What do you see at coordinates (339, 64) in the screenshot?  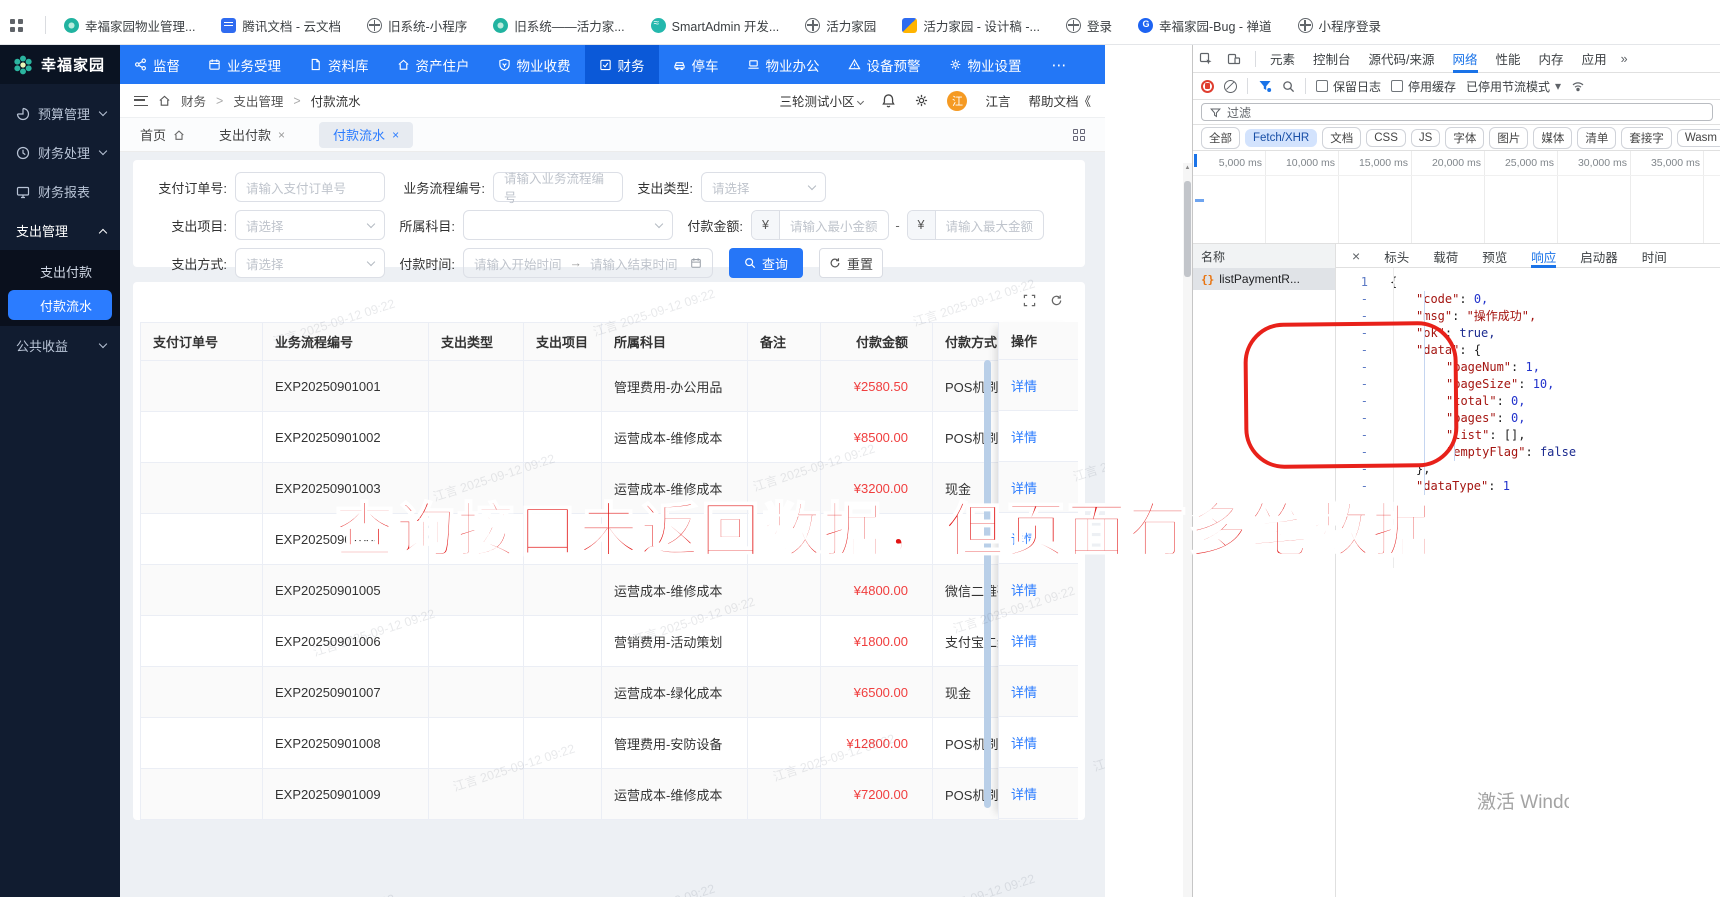 I see `nav-item-repository: 资料库` at bounding box center [339, 64].